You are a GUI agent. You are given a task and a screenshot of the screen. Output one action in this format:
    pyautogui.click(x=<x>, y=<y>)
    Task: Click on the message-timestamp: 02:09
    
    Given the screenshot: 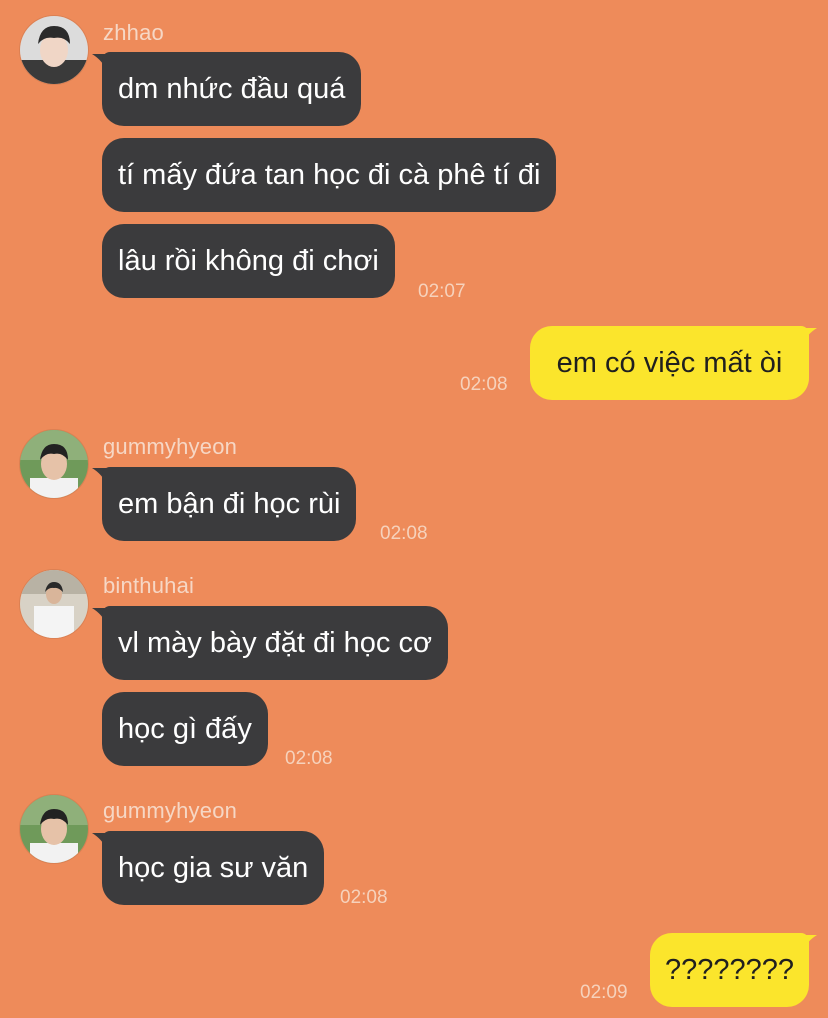 What is the action you would take?
    pyautogui.click(x=604, y=992)
    